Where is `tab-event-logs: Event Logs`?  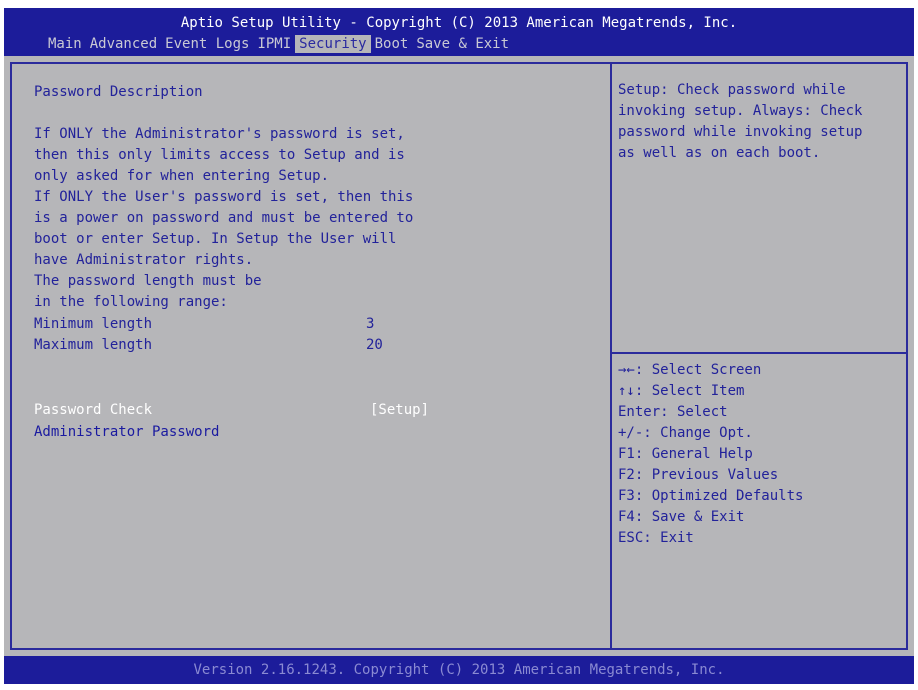 tab-event-logs: Event Logs is located at coordinates (207, 44).